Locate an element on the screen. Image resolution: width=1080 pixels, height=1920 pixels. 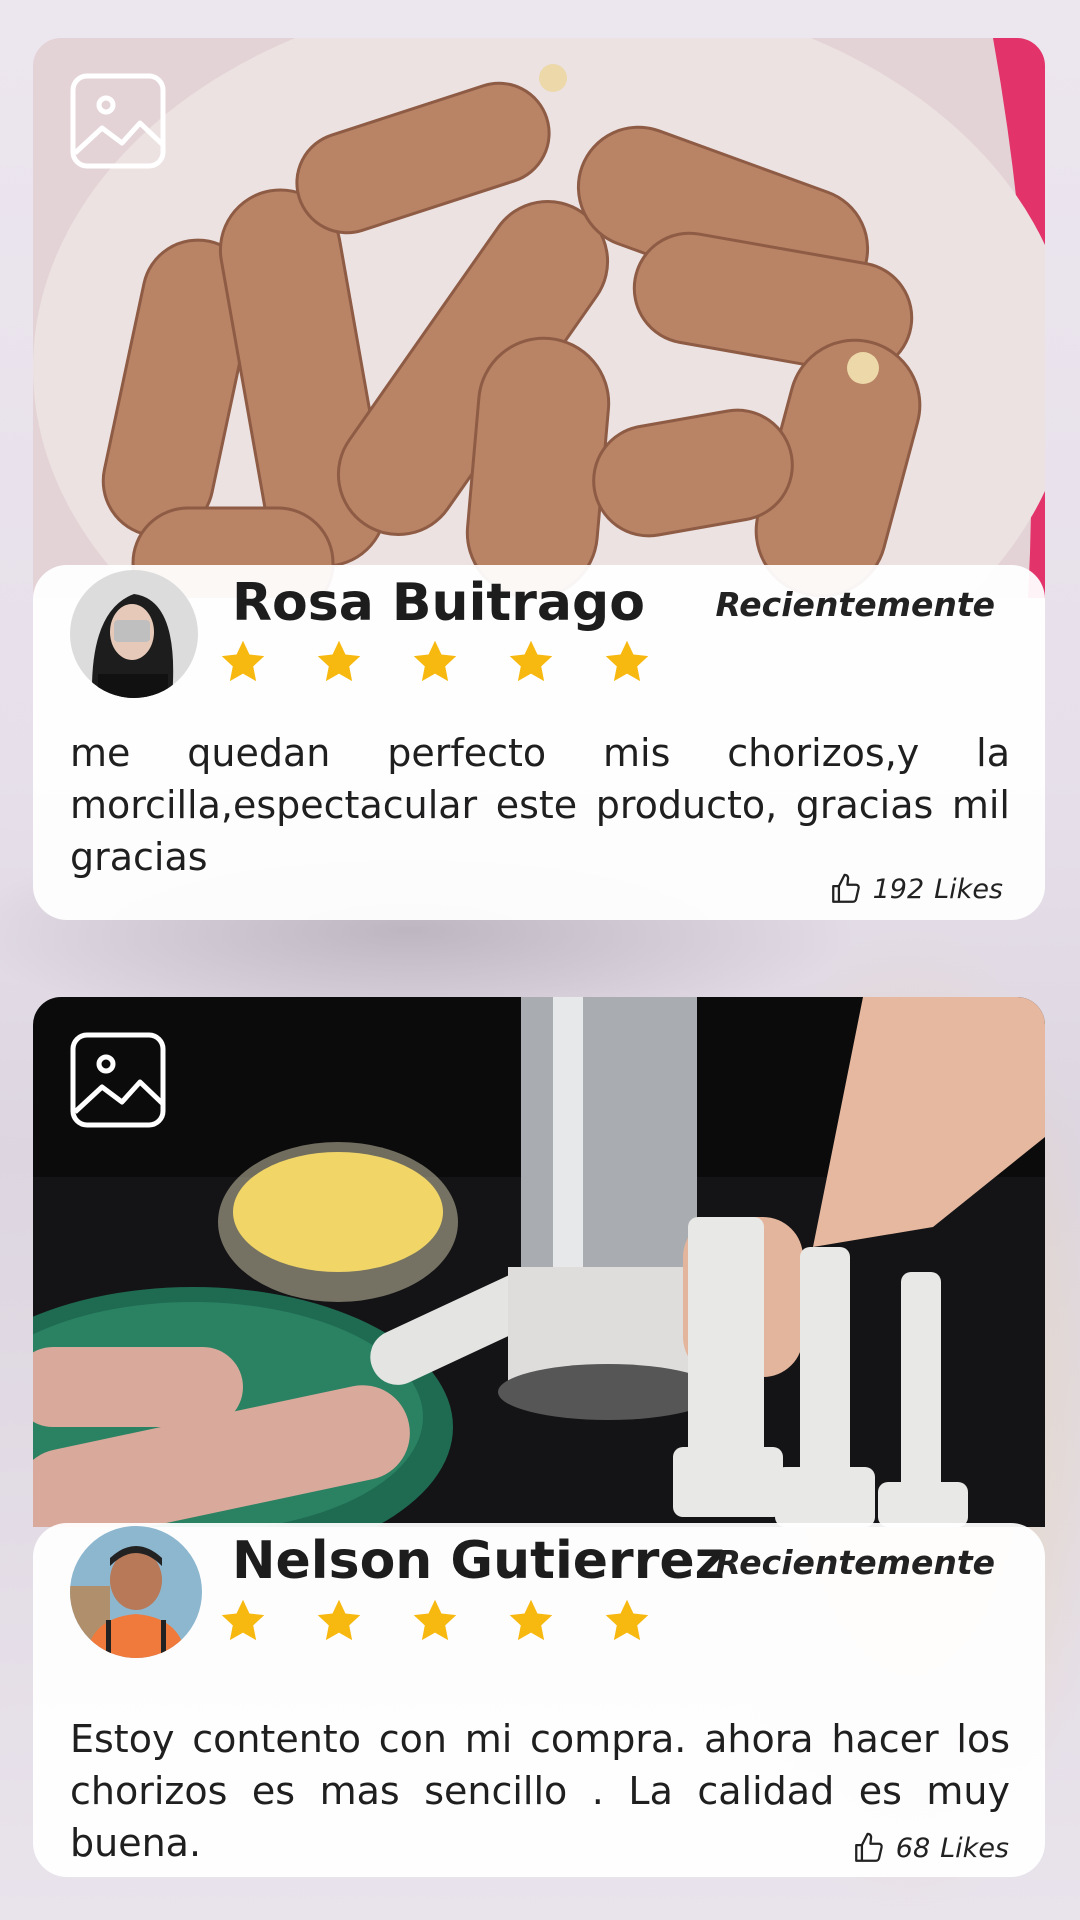
likes-count: 68 is located at coordinates (913, 1848).